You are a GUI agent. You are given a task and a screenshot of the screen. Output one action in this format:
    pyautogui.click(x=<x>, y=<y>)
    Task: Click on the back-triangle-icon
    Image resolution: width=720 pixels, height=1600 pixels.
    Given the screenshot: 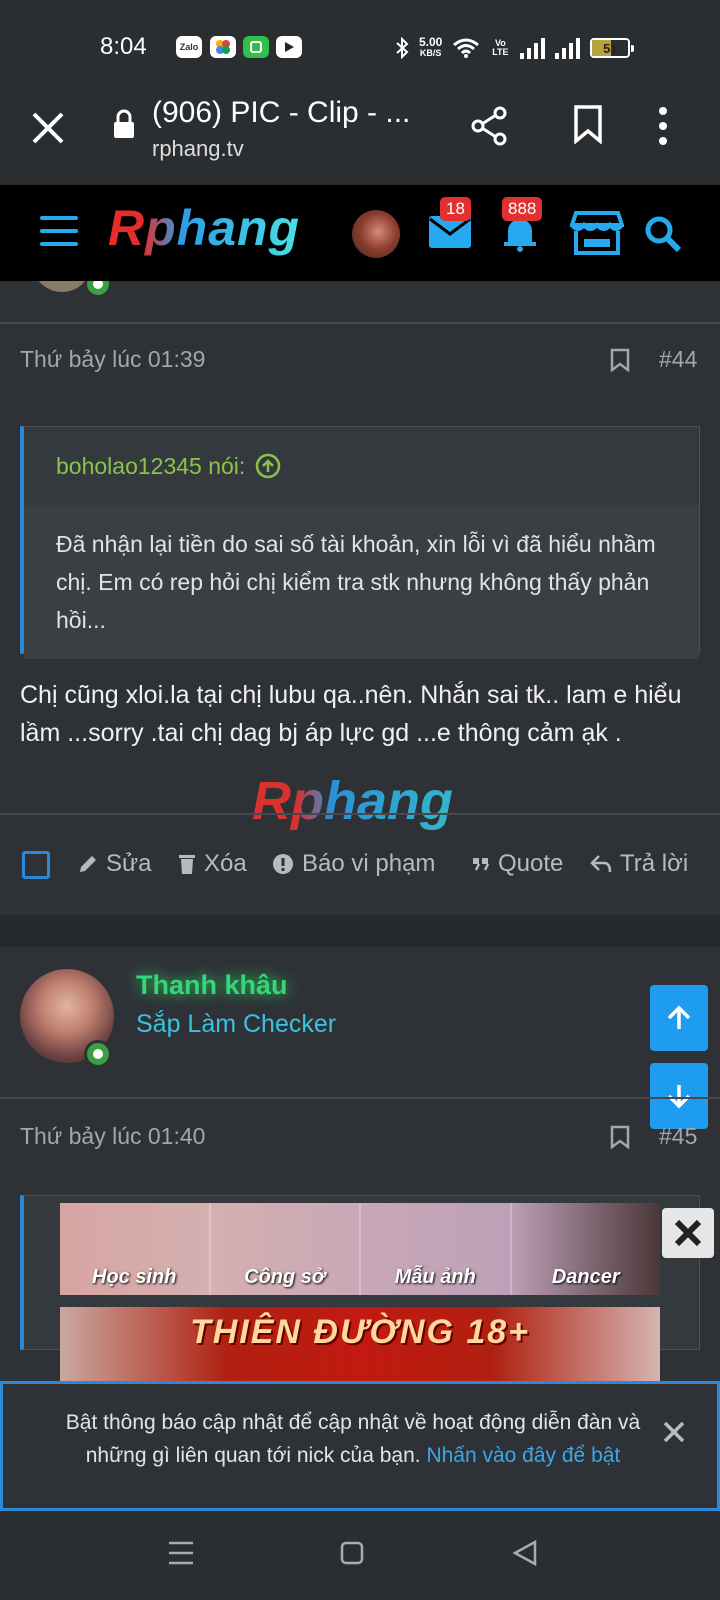 What is the action you would take?
    pyautogui.click(x=524, y=1553)
    